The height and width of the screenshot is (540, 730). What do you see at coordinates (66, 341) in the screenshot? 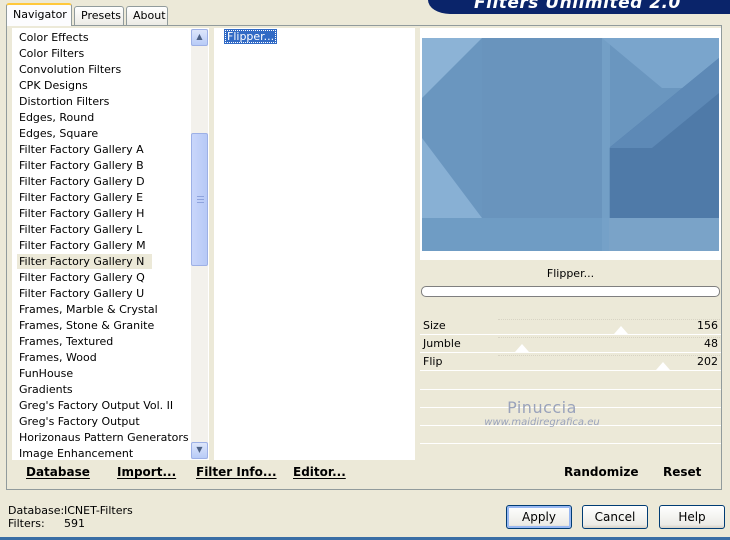
I see `category-item: Frames, Textured` at bounding box center [66, 341].